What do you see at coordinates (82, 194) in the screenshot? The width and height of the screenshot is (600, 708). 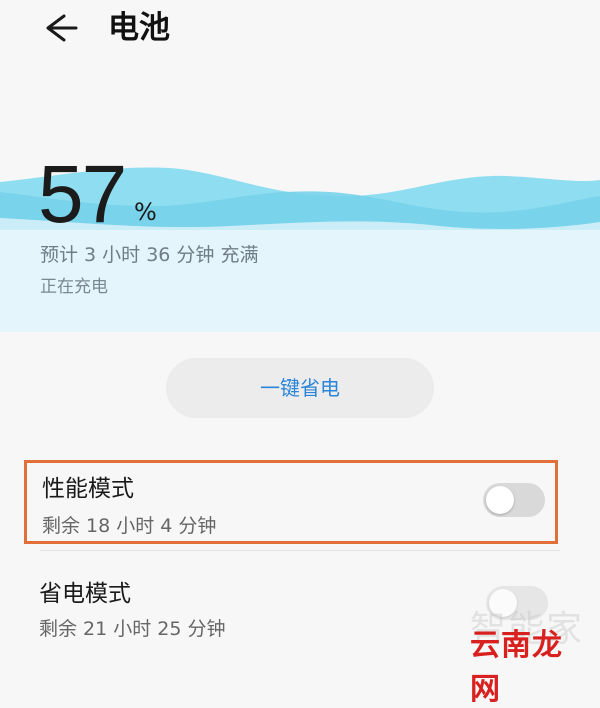 I see `battery-percent: 57` at bounding box center [82, 194].